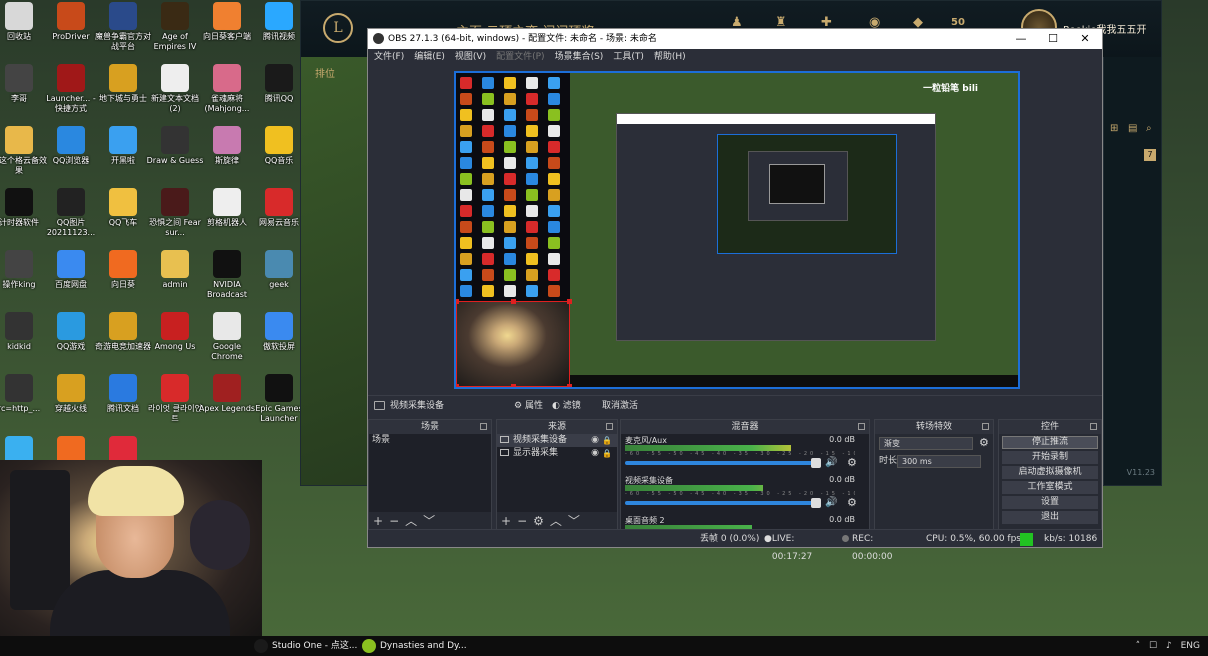  What do you see at coordinates (1050, 457) in the screenshot?
I see `control-button: 开始录制` at bounding box center [1050, 457].